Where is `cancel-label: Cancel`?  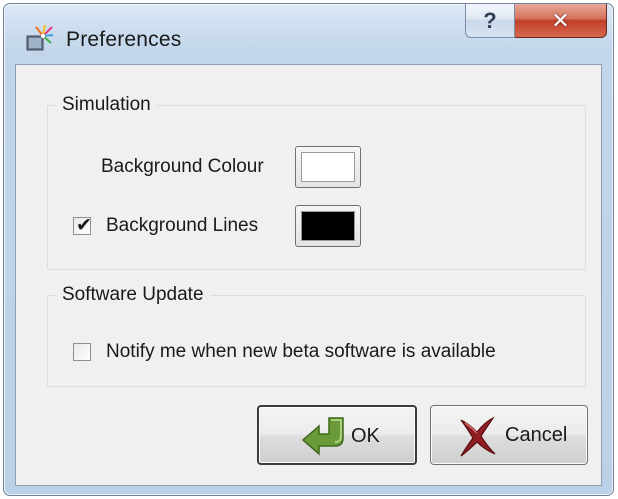
cancel-label: Cancel is located at coordinates (536, 435).